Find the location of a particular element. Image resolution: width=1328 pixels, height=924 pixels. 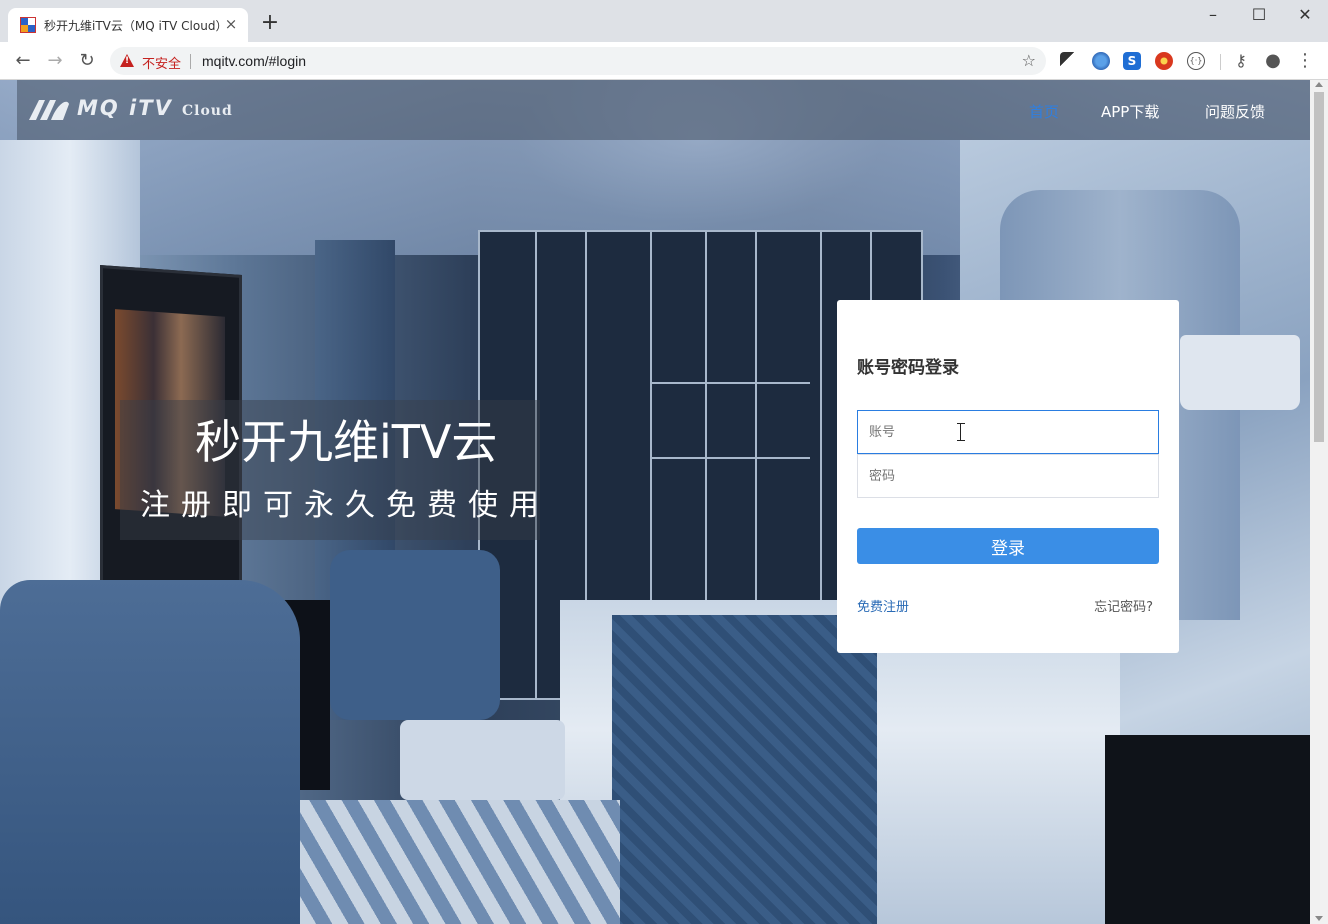

menu-kebab-icon: ⋮ is located at coordinates (1305, 61).